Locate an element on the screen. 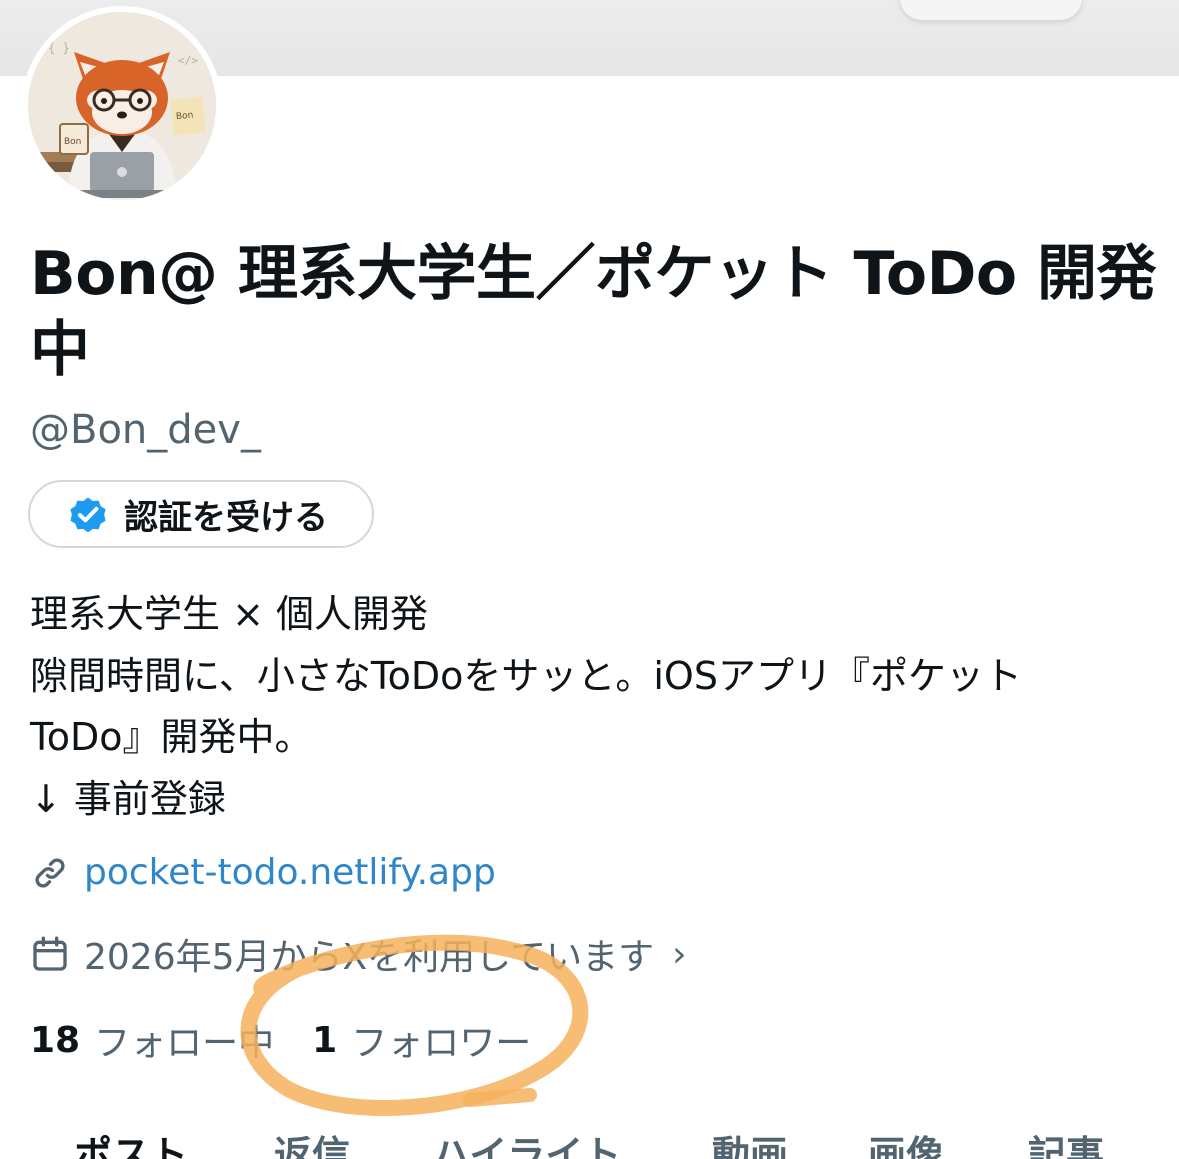 Image resolution: width=1179 pixels, height=1159 pixels. tab-highlights: ハイライト is located at coordinates (526, 1141).